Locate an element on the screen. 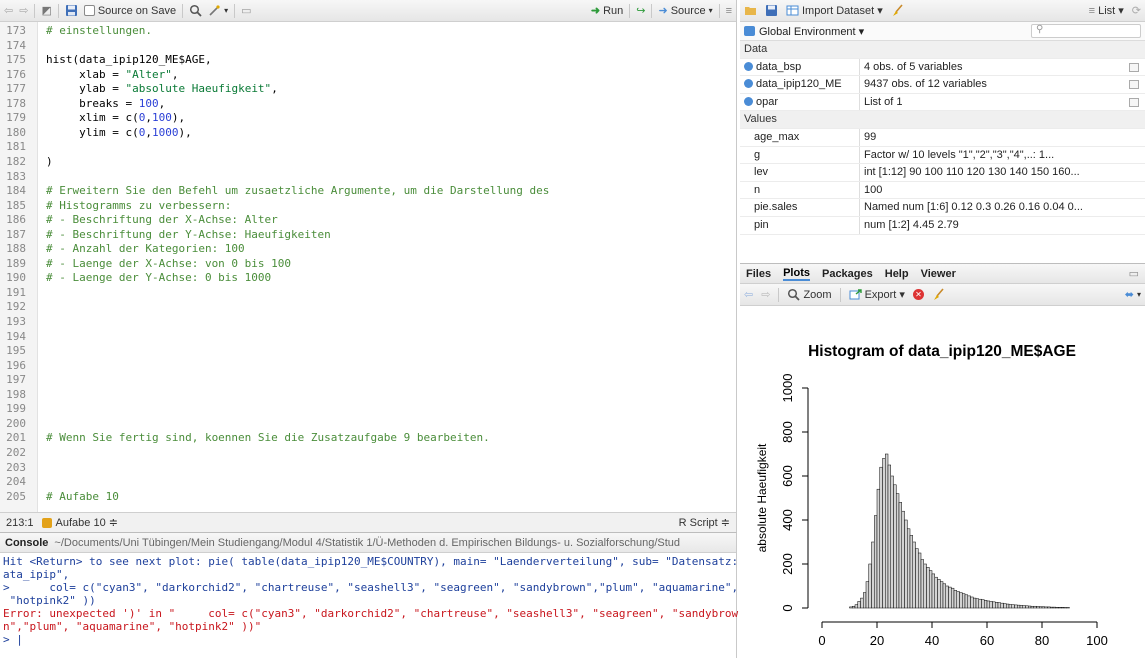 This screenshot has width=1145, height=658. y-tick-label: 200 is located at coordinates (787, 564).